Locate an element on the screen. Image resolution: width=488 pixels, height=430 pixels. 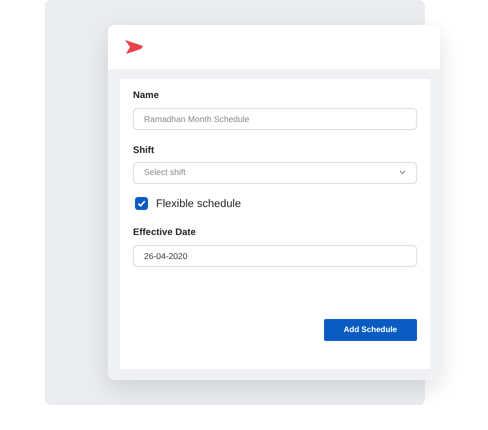
field-label: Effective Date is located at coordinates (165, 233).